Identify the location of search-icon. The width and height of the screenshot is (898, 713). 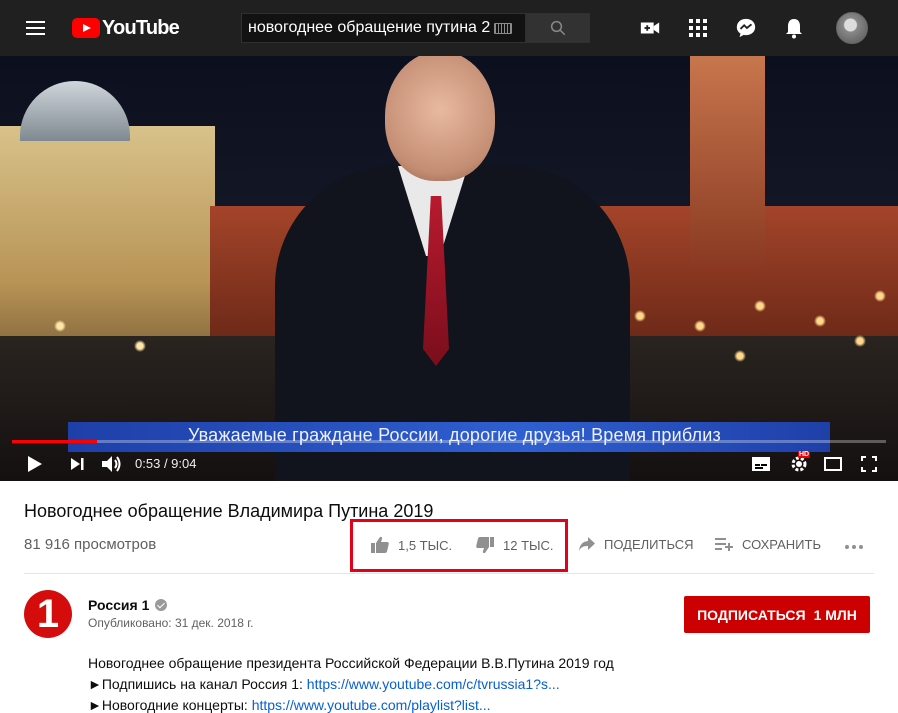
(558, 28).